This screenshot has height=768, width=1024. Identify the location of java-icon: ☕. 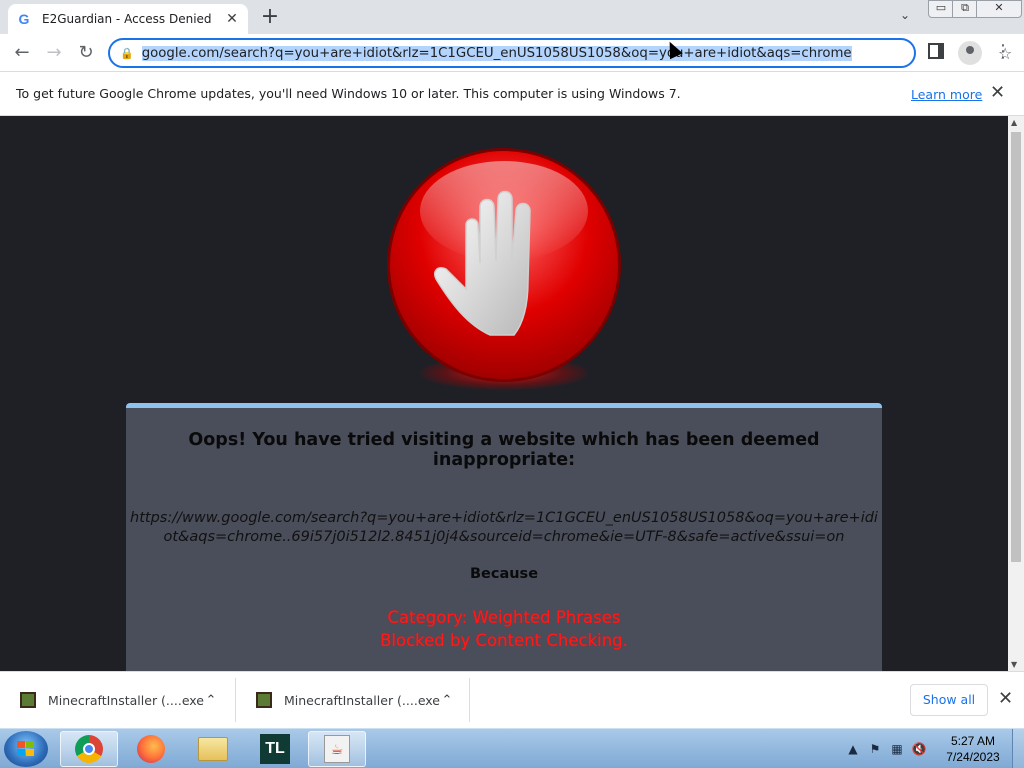
(337, 749).